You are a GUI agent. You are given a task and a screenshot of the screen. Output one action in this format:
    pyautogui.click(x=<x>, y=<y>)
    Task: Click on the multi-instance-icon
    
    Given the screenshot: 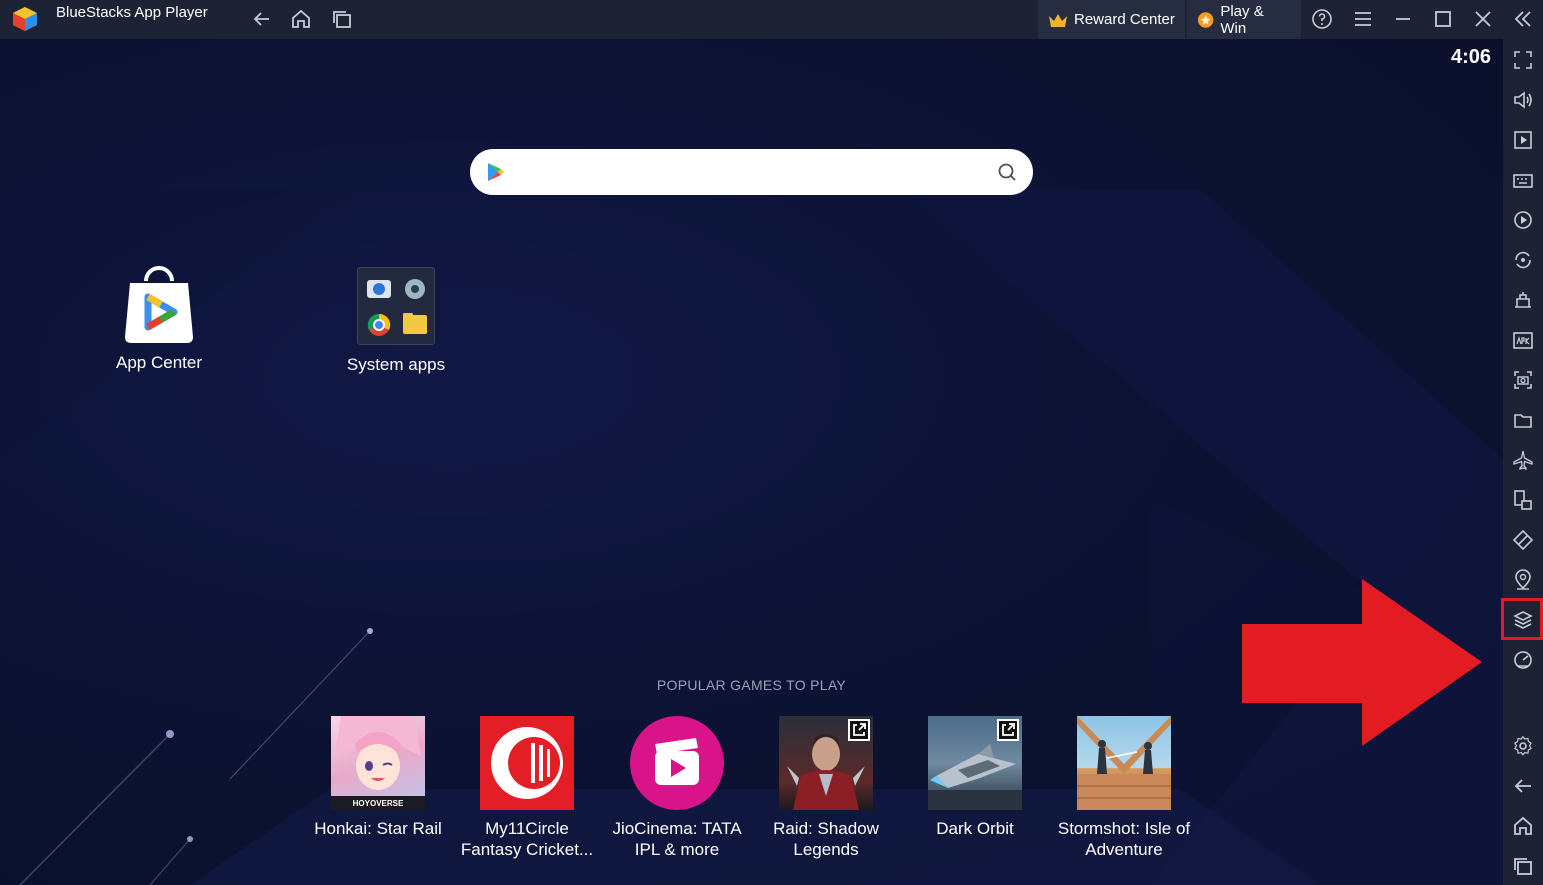 What is the action you would take?
    pyautogui.click(x=1523, y=500)
    